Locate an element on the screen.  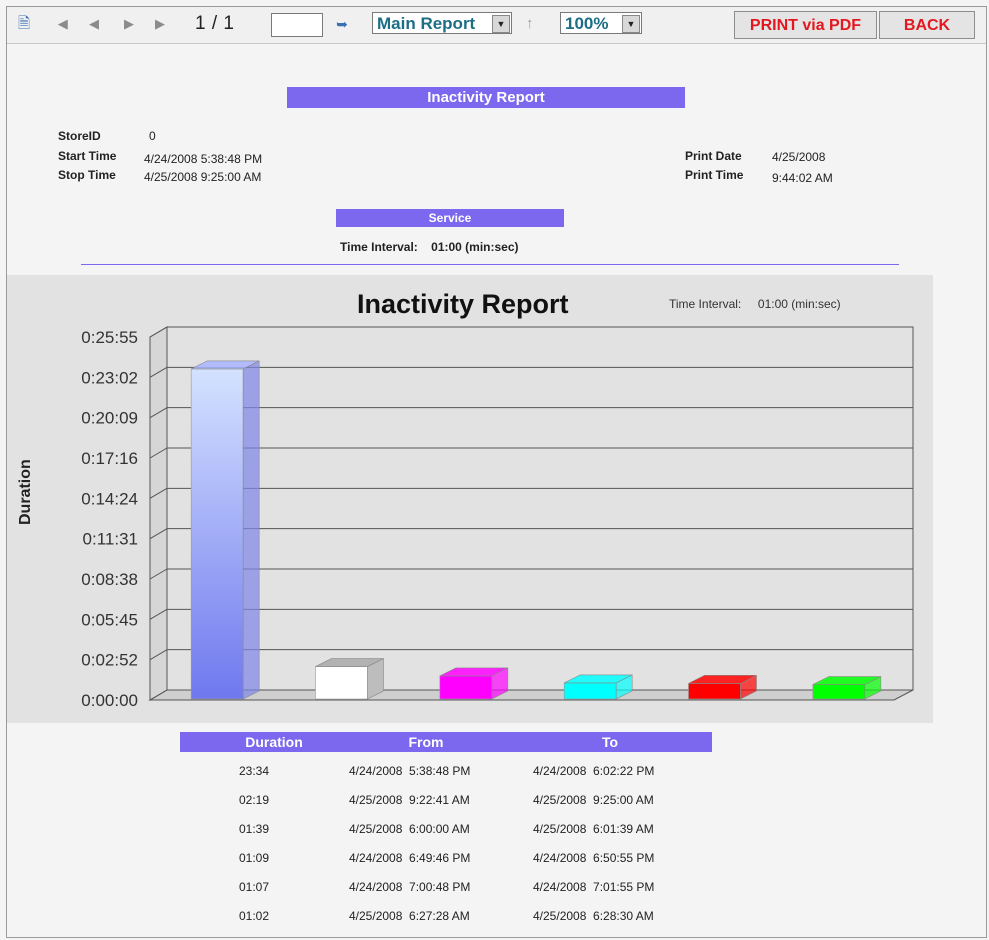
zoom-select-value: 100% is located at coordinates (587, 23).